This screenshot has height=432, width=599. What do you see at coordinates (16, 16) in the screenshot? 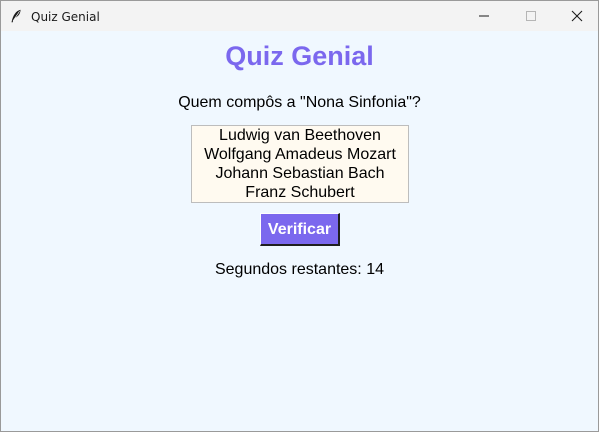
I see `feather-icon` at bounding box center [16, 16].